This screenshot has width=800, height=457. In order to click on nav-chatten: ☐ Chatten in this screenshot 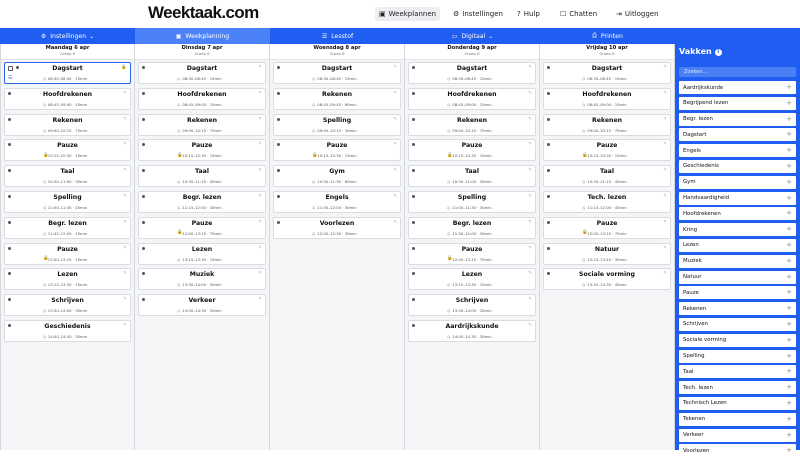, I will do `click(578, 14)`.